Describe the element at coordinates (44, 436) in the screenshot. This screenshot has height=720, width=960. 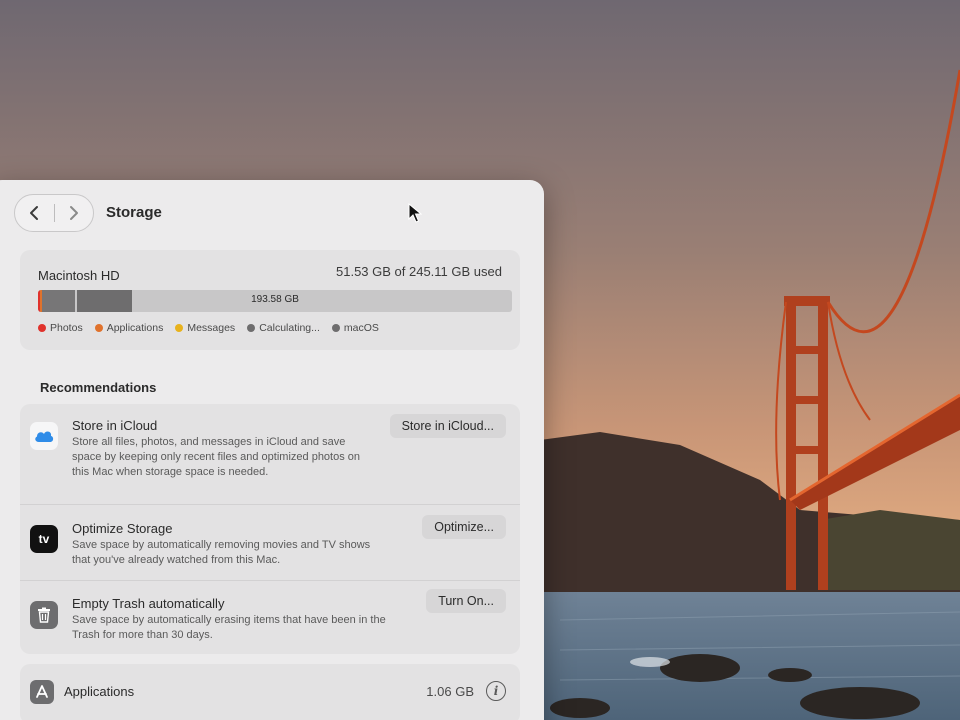
I see `icloud-icon` at that location.